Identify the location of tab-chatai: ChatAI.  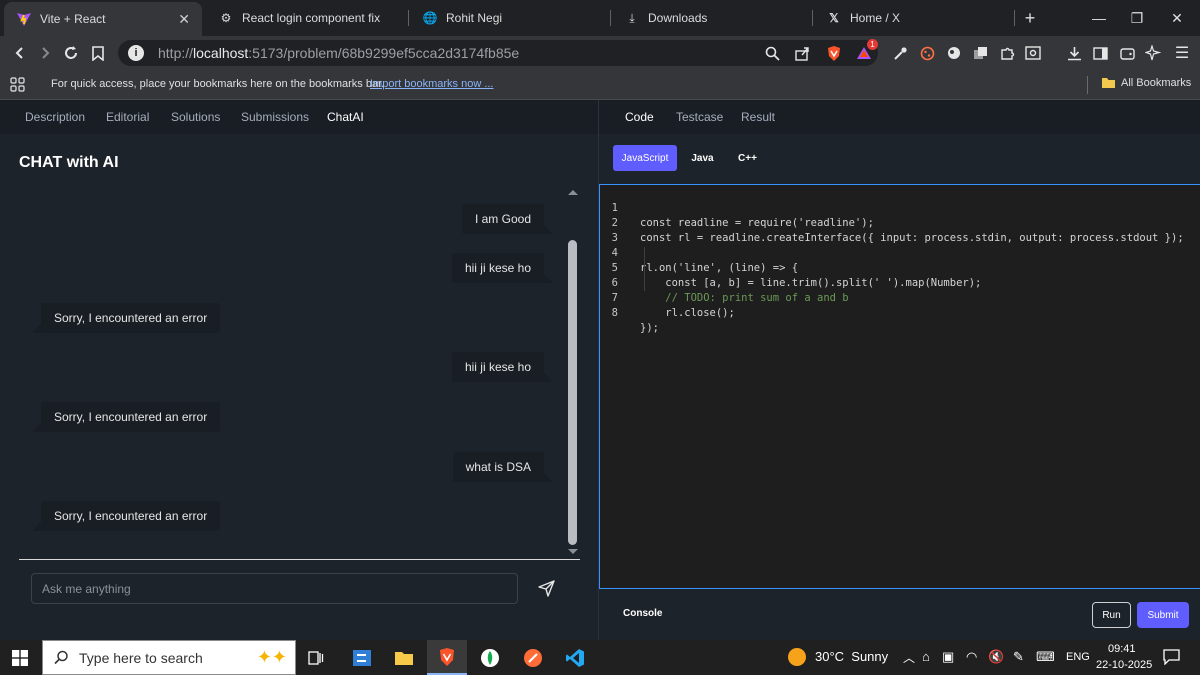
(345, 117).